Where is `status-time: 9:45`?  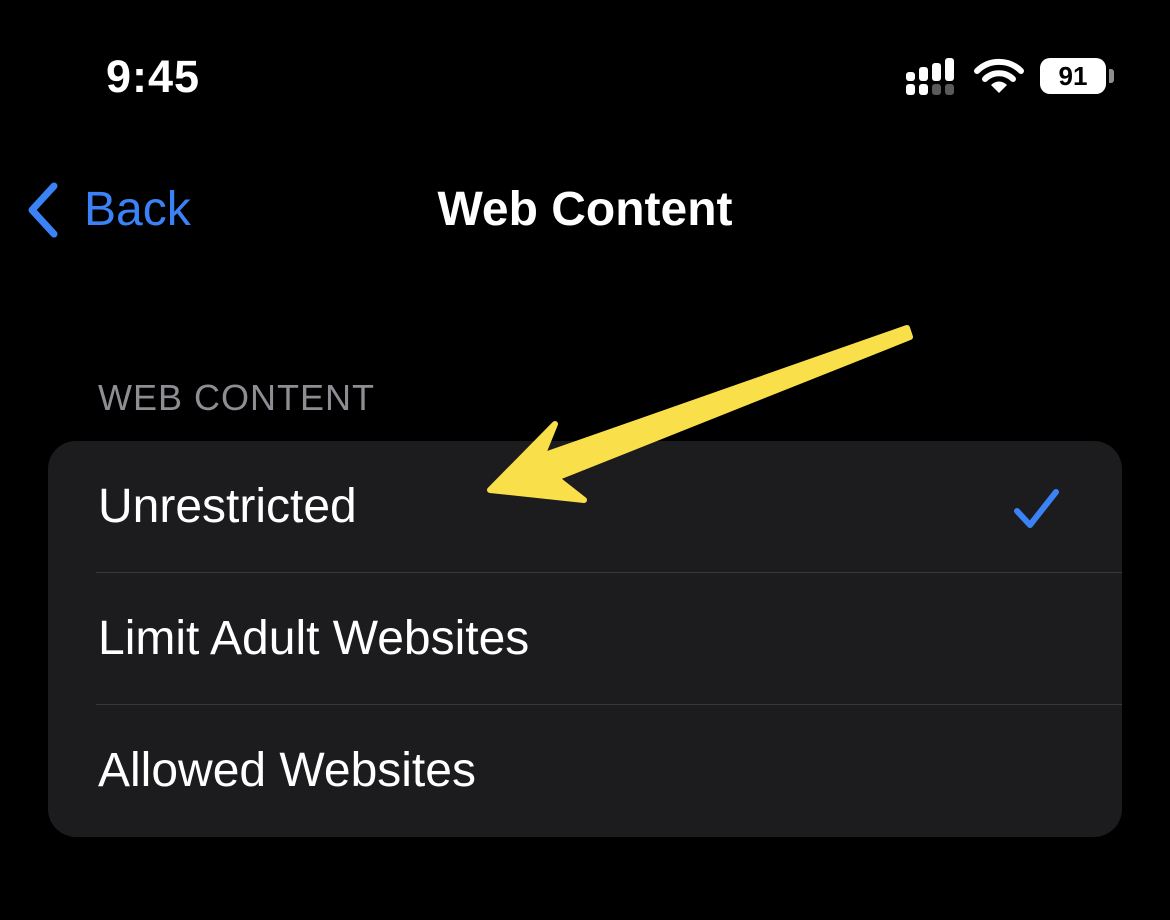 status-time: 9:45 is located at coordinates (153, 76).